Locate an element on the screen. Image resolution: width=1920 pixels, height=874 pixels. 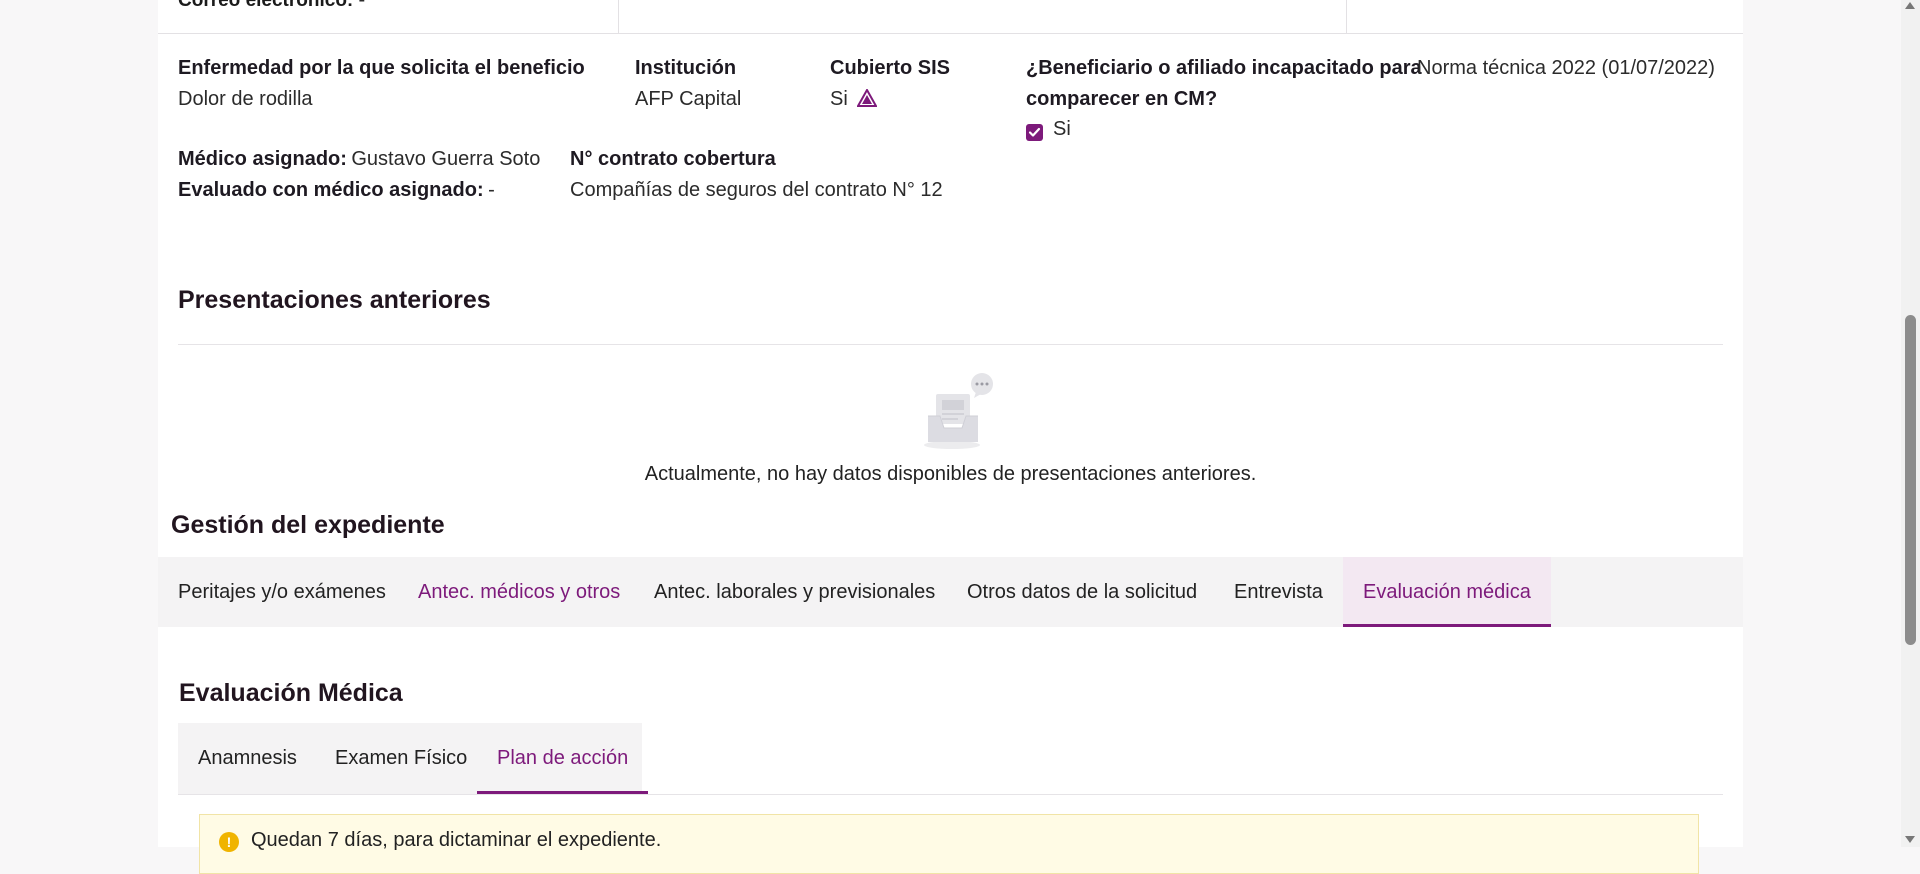
scrollbar-thumb is located at coordinates (1910, 480).